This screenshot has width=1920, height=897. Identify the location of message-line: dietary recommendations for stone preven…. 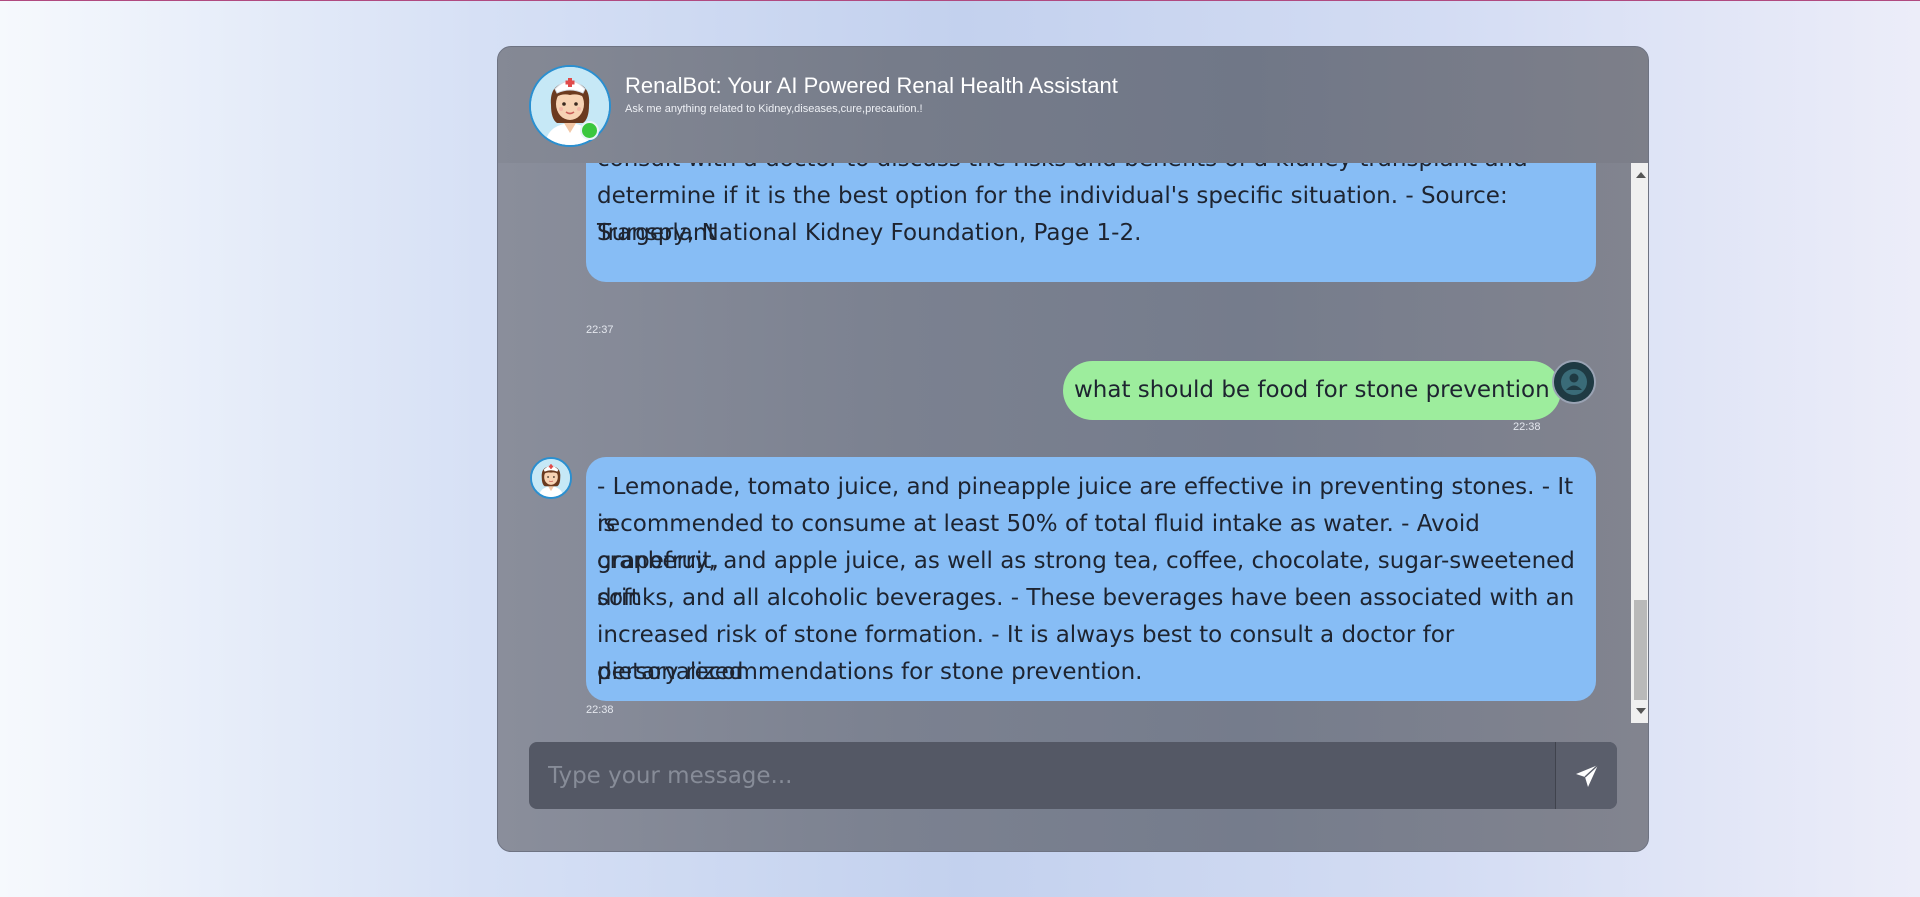
(870, 672).